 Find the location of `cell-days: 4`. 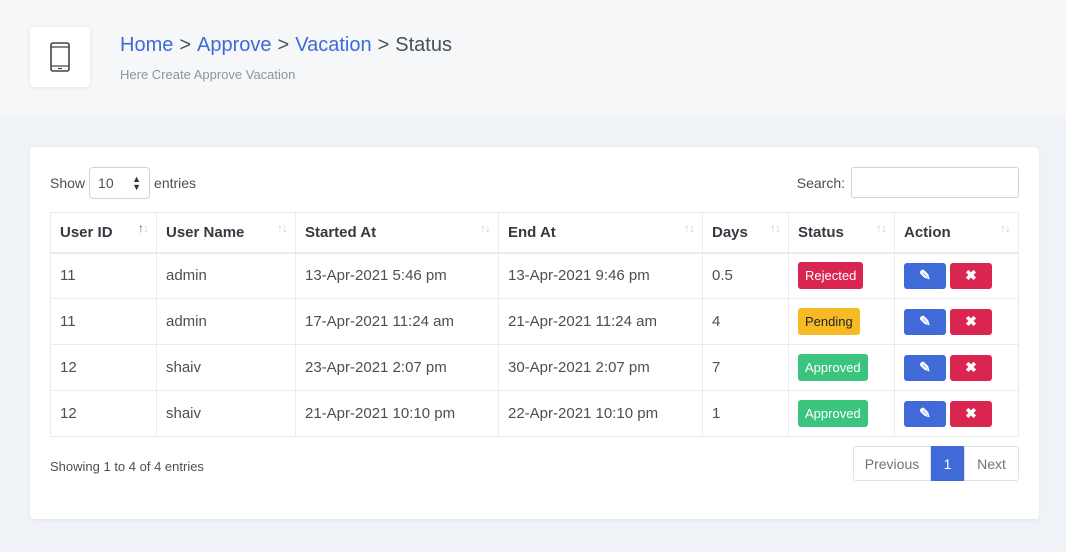

cell-days: 4 is located at coordinates (745, 321).